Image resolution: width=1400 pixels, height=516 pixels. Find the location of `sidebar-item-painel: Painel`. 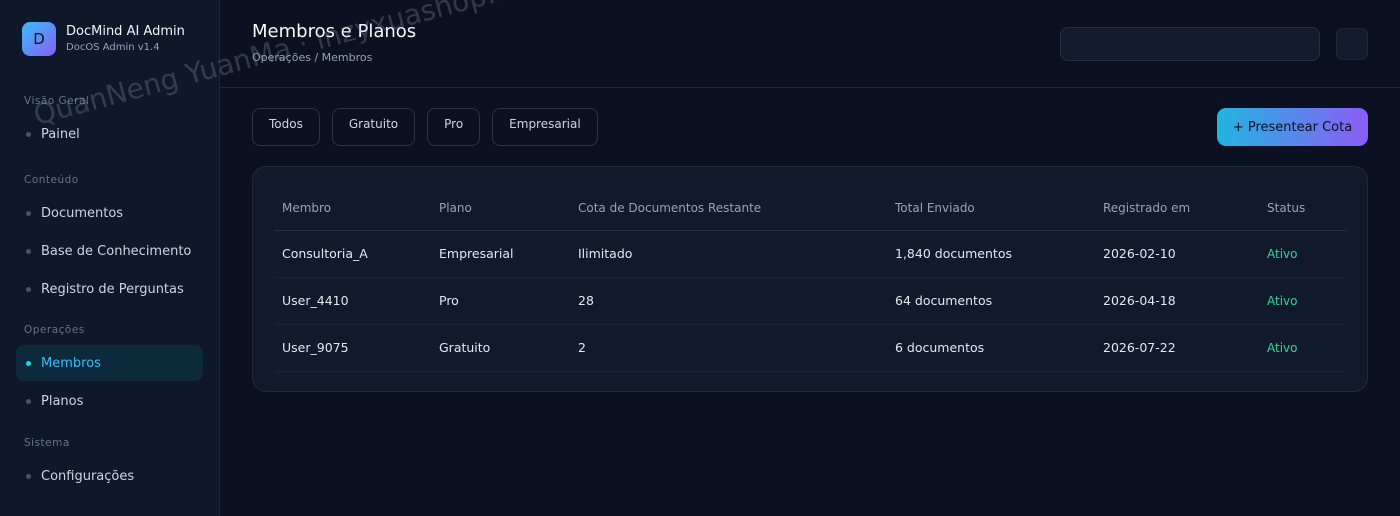

sidebar-item-painel: Painel is located at coordinates (109, 134).